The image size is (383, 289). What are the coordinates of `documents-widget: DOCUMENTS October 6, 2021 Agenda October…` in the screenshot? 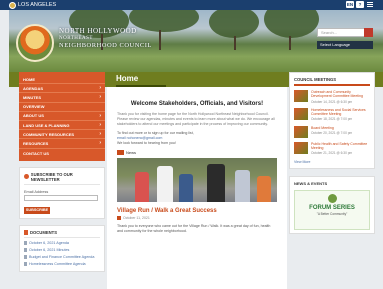 It's located at (62, 248).